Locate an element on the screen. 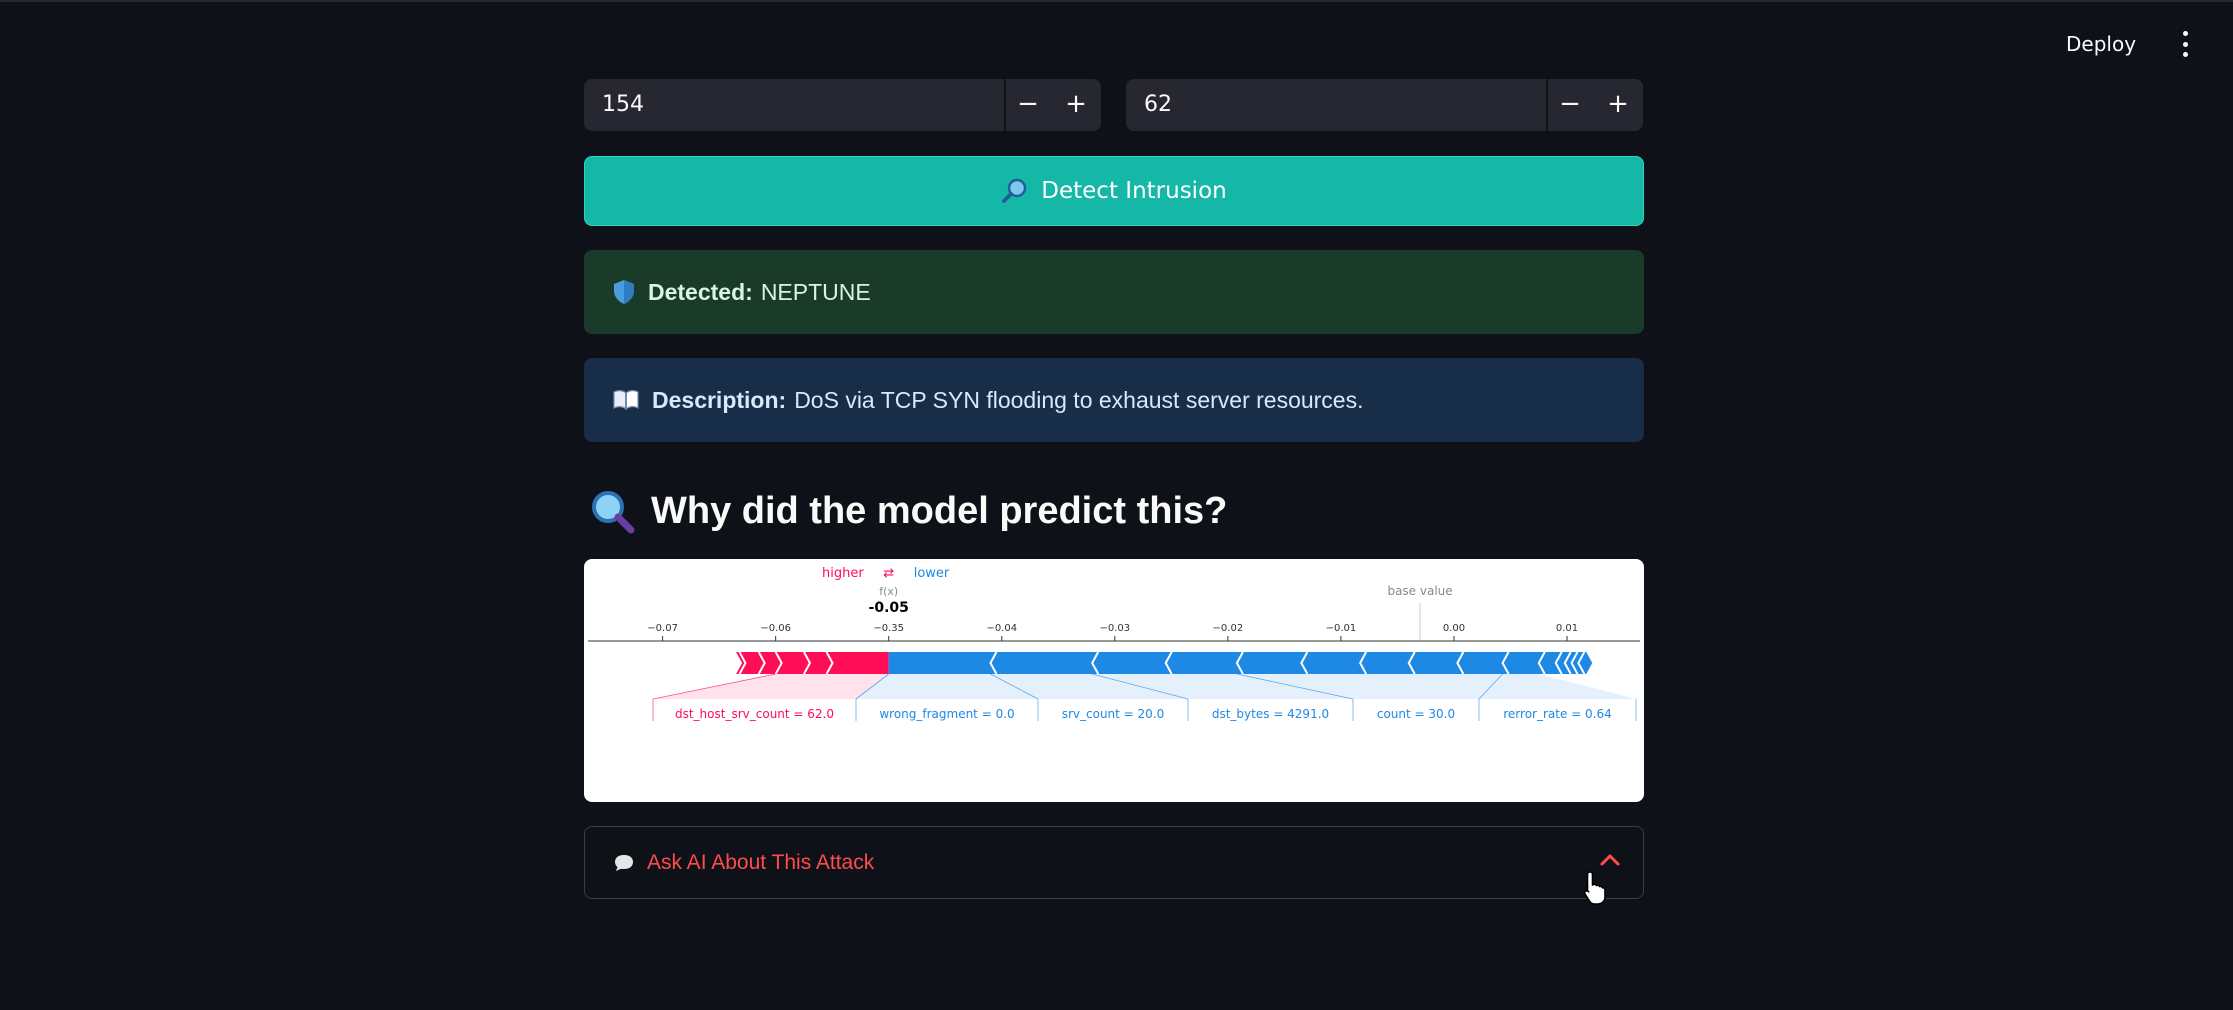 Image resolution: width=2233 pixels, height=1010 pixels. x-tick-label: −0.03 is located at coordinates (1114, 628).